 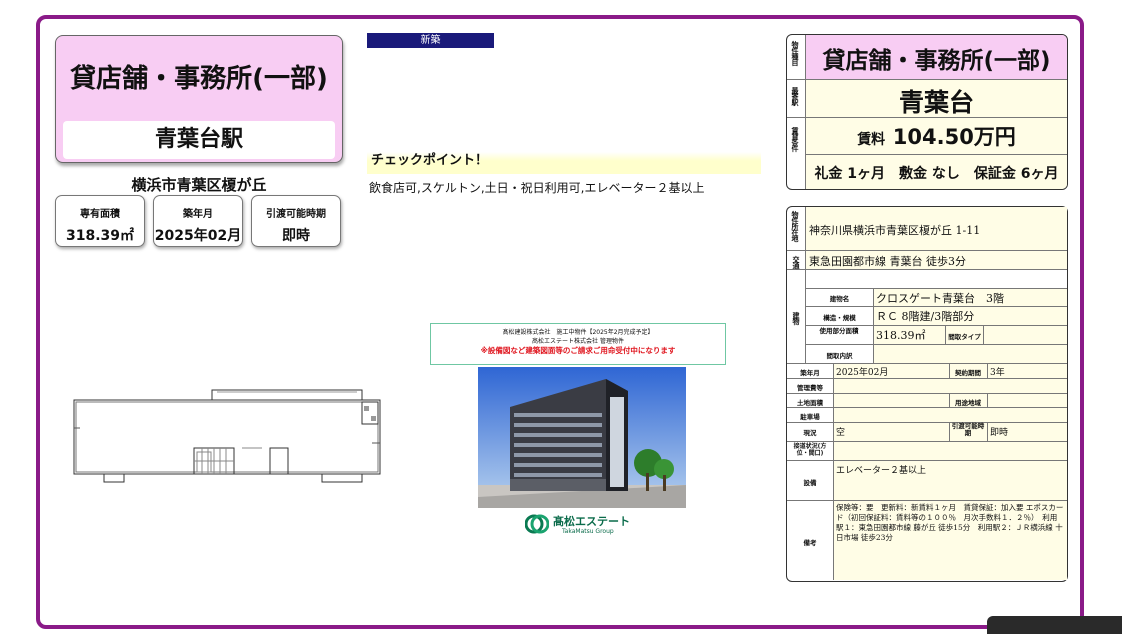 I want to click on mgmt-label: 管理費等, so click(x=810, y=388).